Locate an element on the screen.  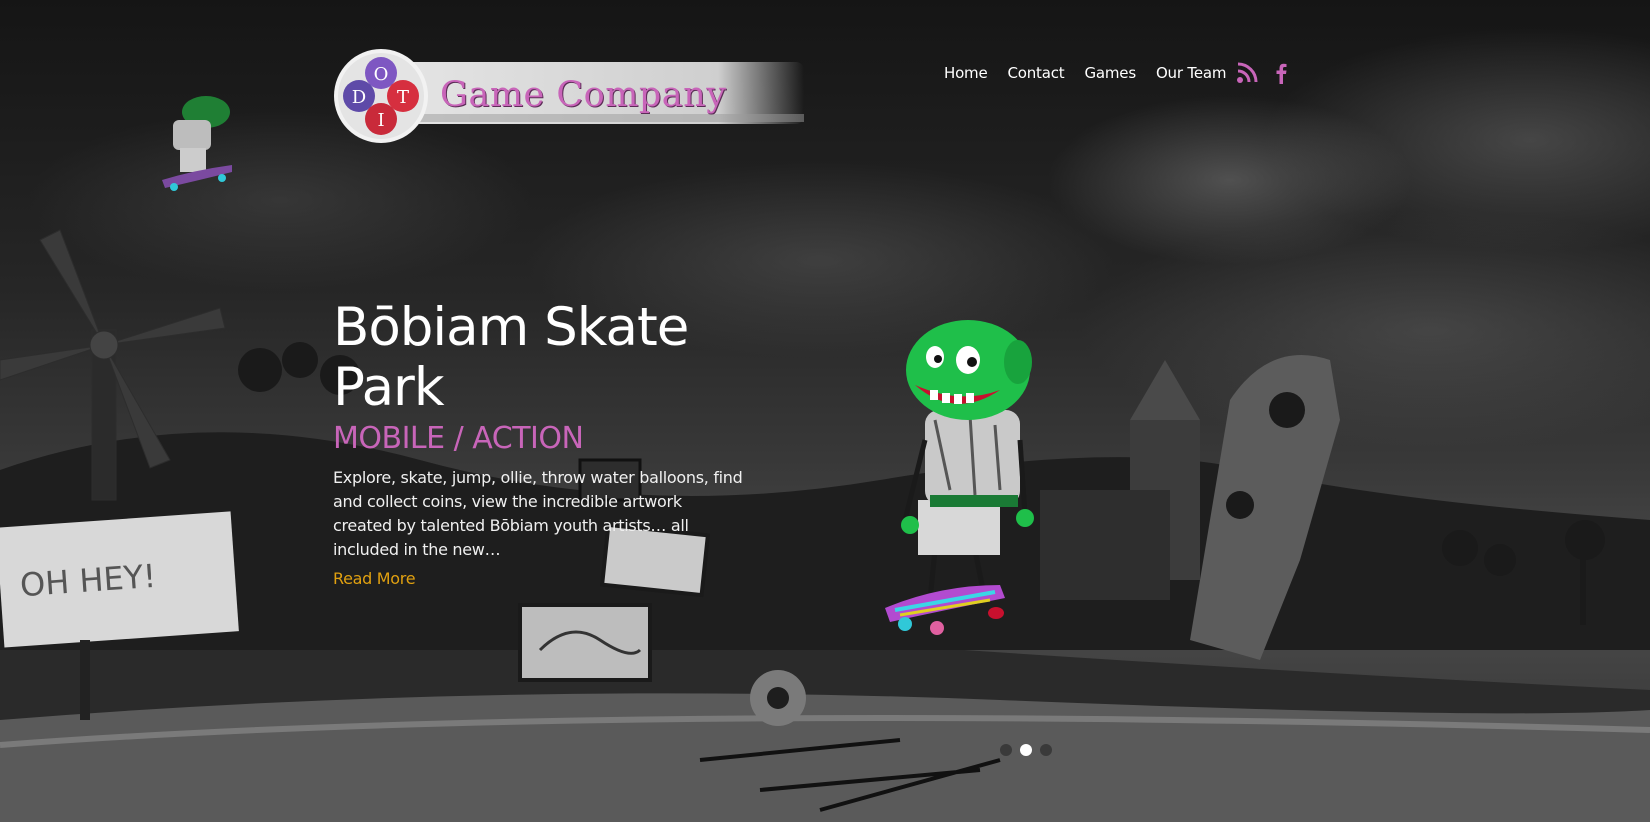
nav-games: Games is located at coordinates (1110, 73).